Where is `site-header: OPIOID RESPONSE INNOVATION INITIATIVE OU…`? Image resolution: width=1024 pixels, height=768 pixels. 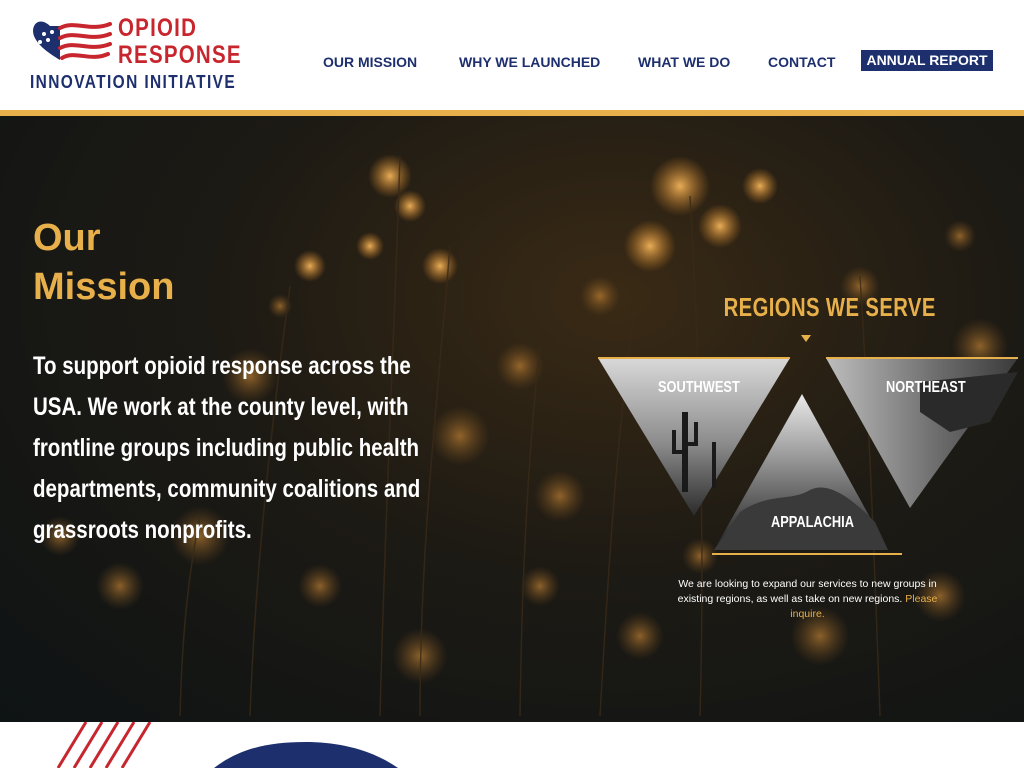 site-header: OPIOID RESPONSE INNOVATION INITIATIVE OU… is located at coordinates (512, 55).